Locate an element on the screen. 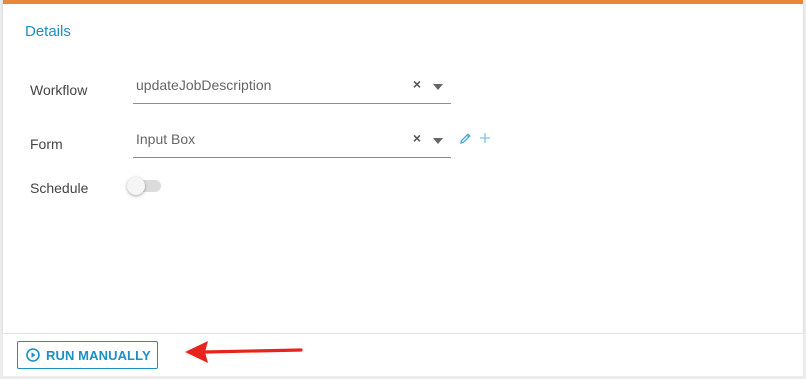  schedule-toggle is located at coordinates (145, 186).